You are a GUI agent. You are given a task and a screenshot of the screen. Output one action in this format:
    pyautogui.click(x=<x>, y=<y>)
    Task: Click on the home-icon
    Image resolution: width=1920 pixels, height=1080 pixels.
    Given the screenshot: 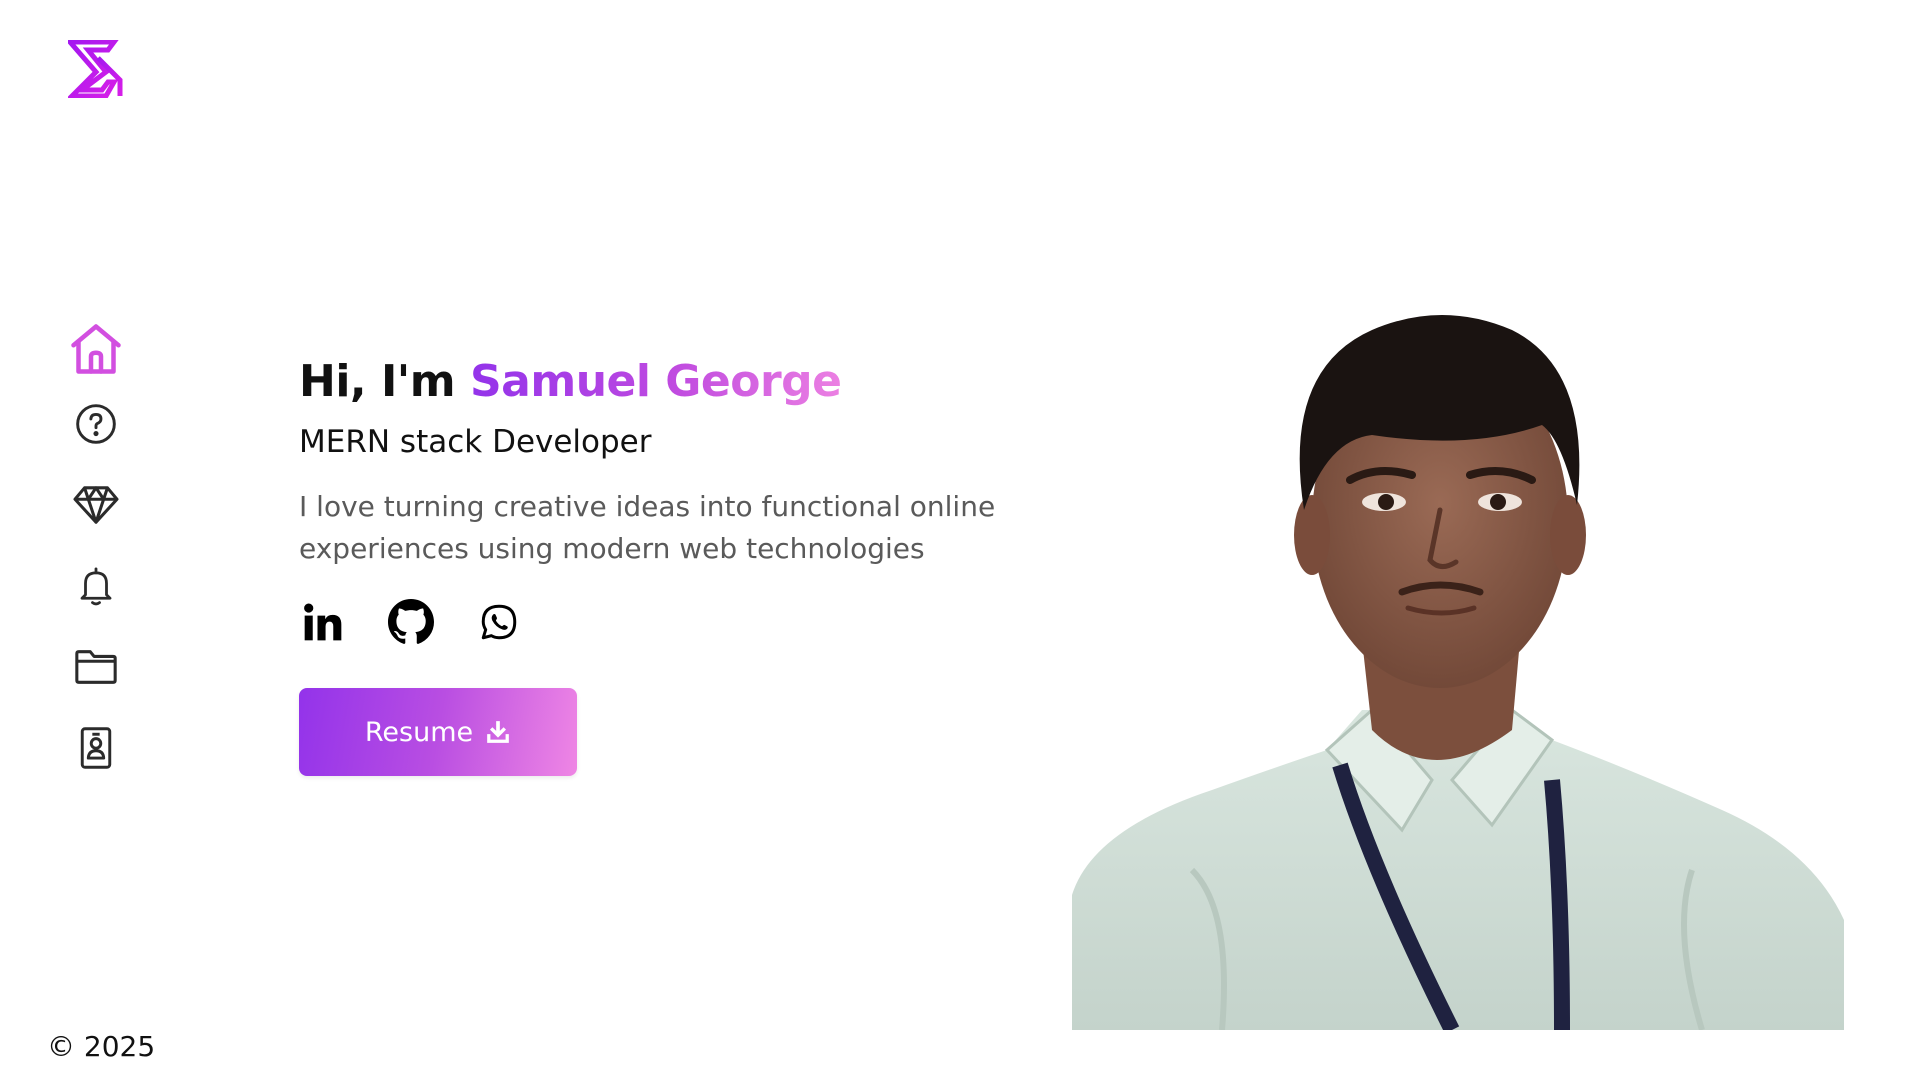 What is the action you would take?
    pyautogui.click(x=96, y=349)
    